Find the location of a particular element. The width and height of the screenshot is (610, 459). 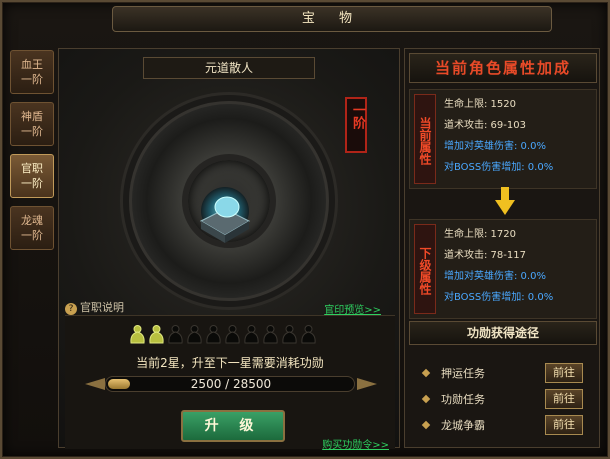

merit-source-quest: 功勋任务 前往 is located at coordinates (503, 399).